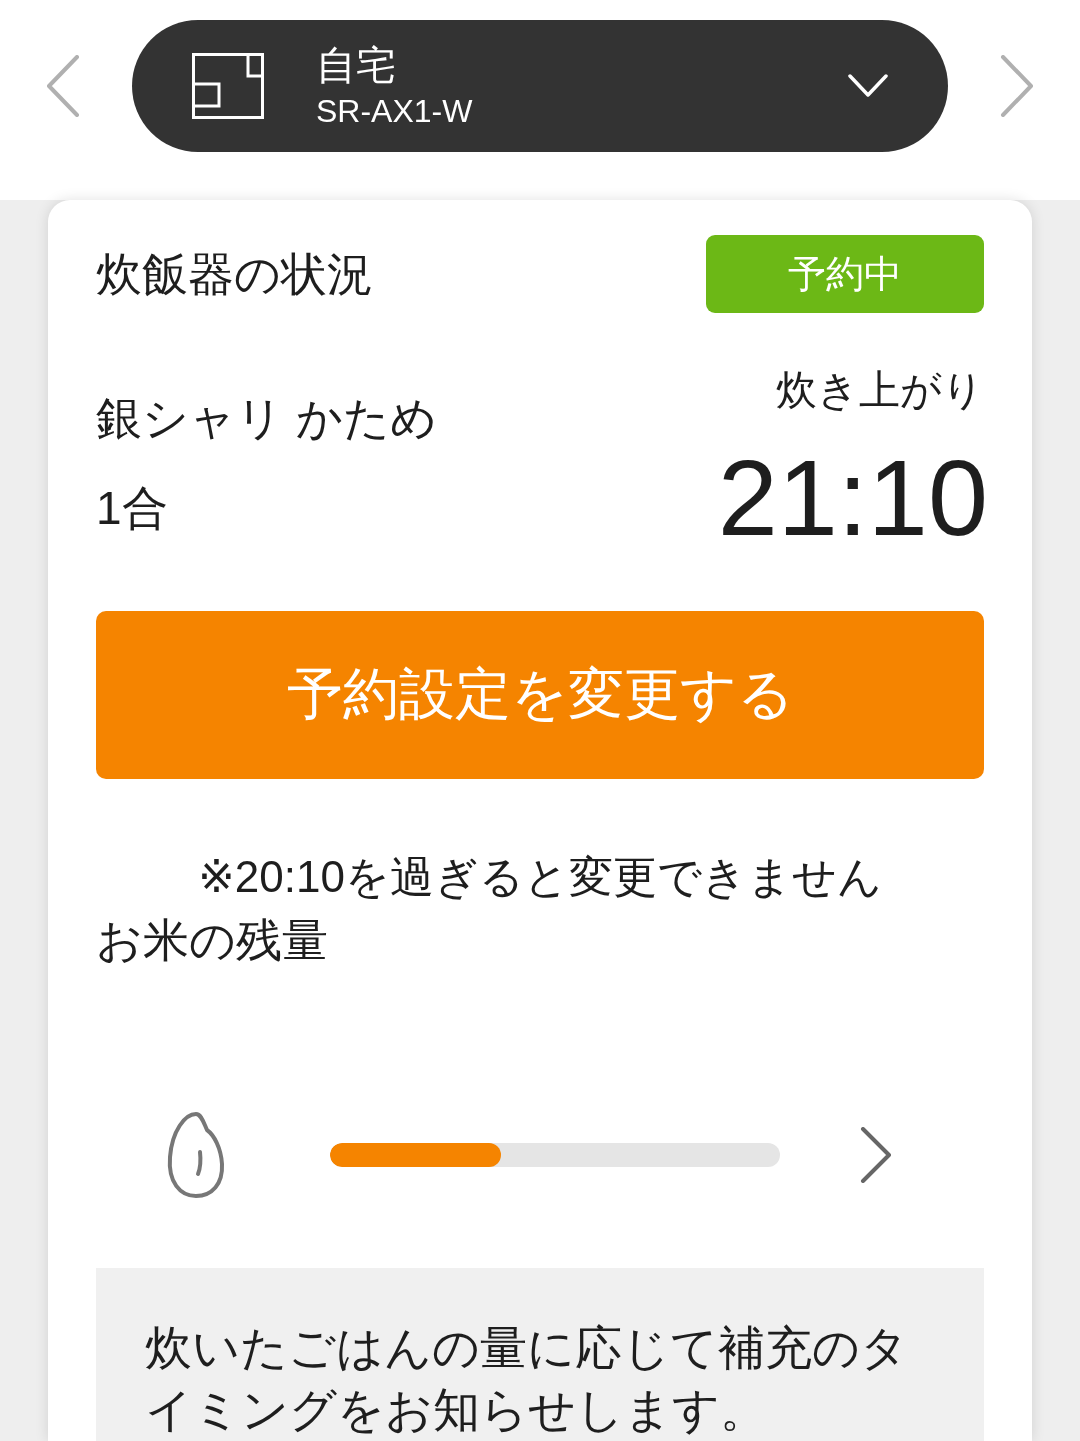 The image size is (1080, 1441). I want to click on amount-text: 1合, so click(132, 508).